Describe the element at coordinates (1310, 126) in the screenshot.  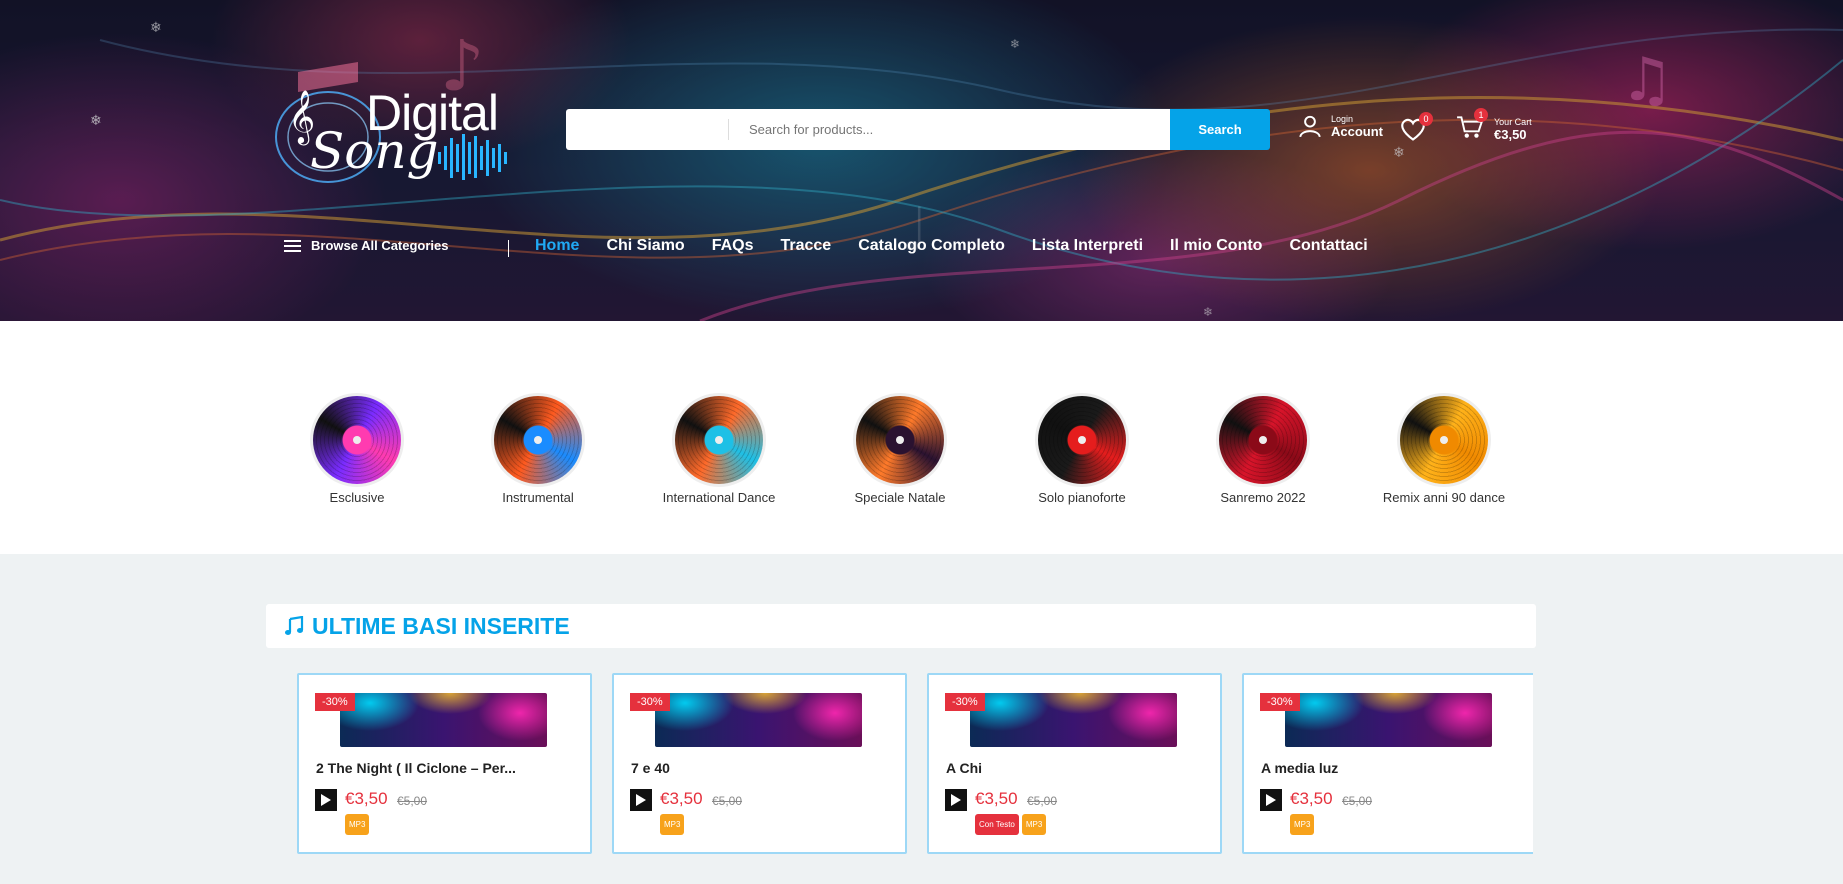
I see `user-icon` at that location.